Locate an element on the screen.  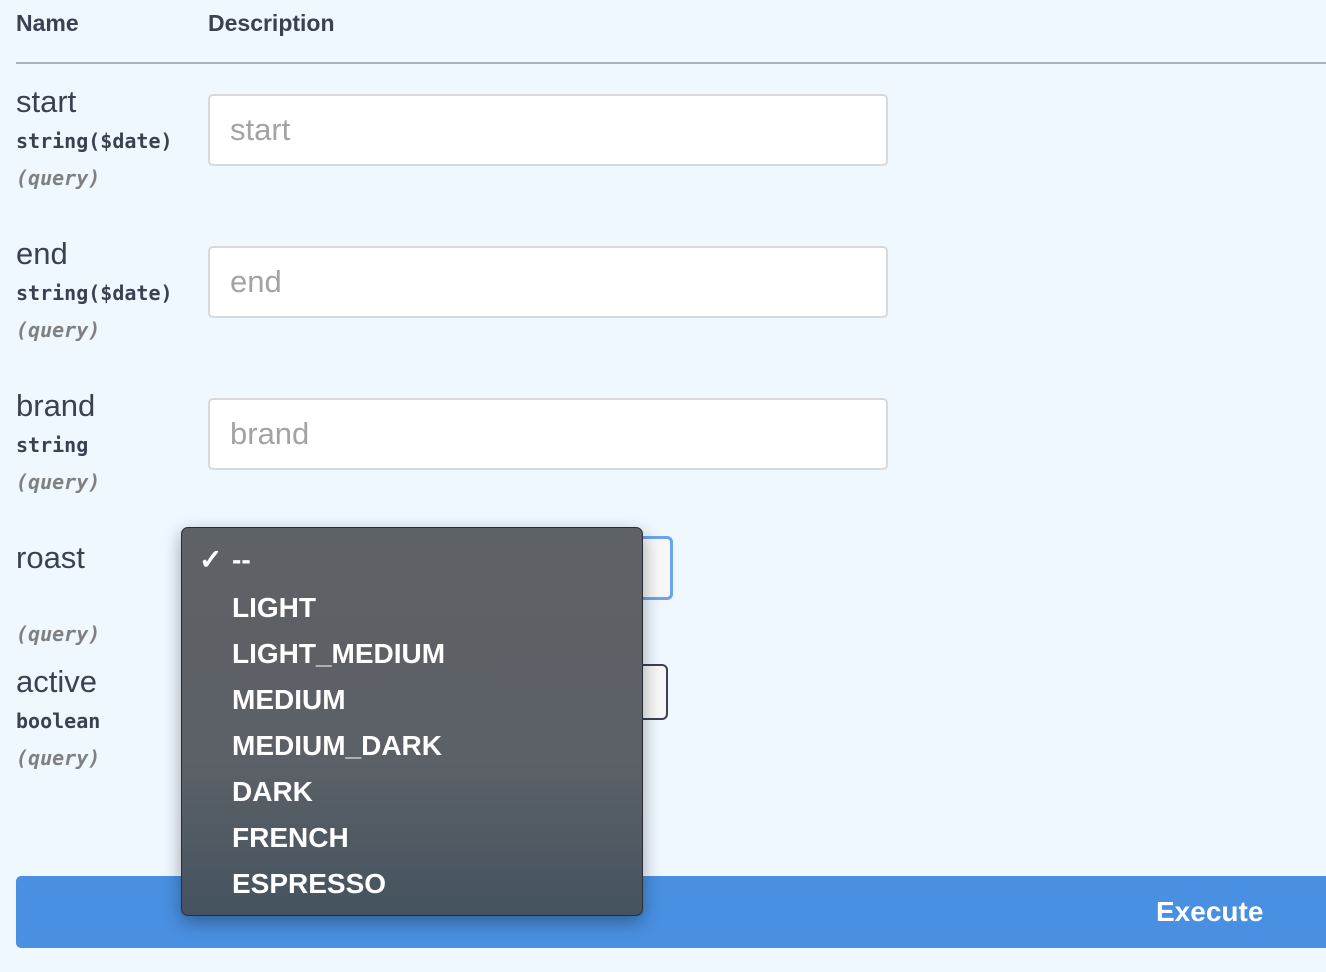
dropdown-option: FRENCH is located at coordinates (290, 838).